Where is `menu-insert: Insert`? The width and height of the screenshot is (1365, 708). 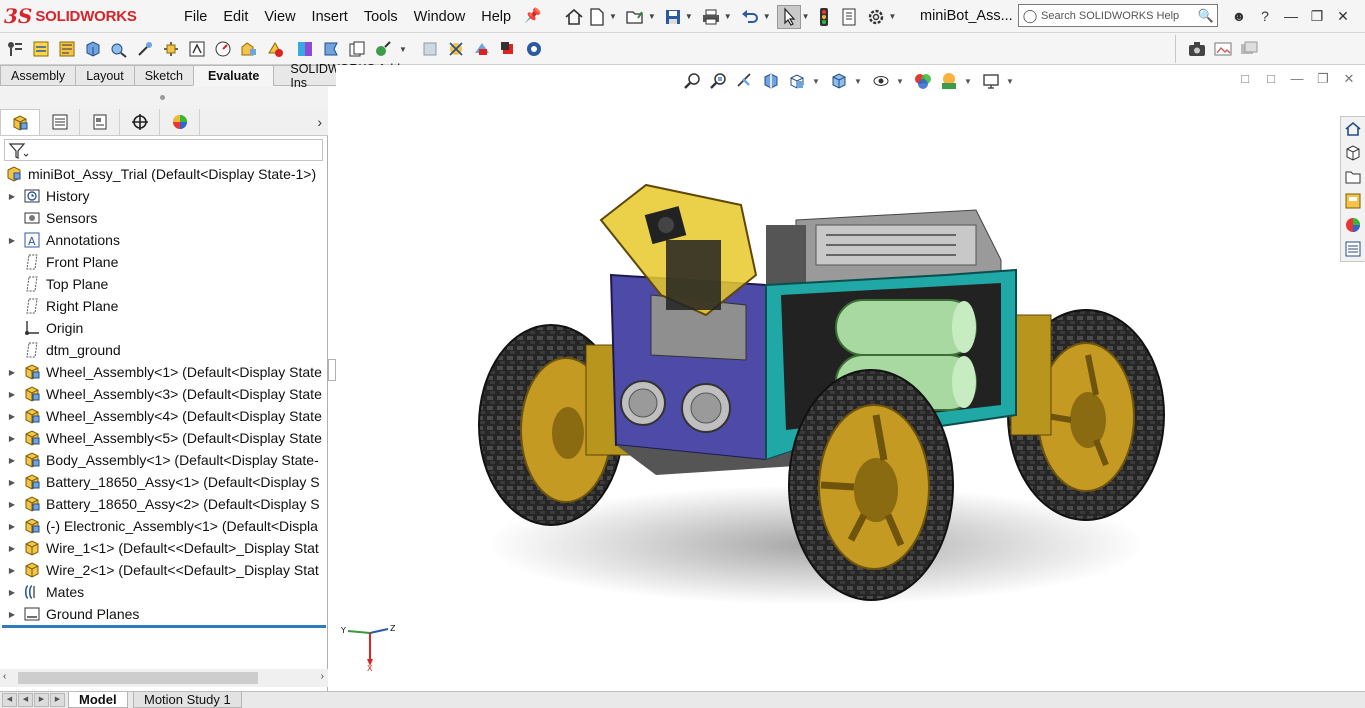
menu-insert: Insert is located at coordinates (330, 17).